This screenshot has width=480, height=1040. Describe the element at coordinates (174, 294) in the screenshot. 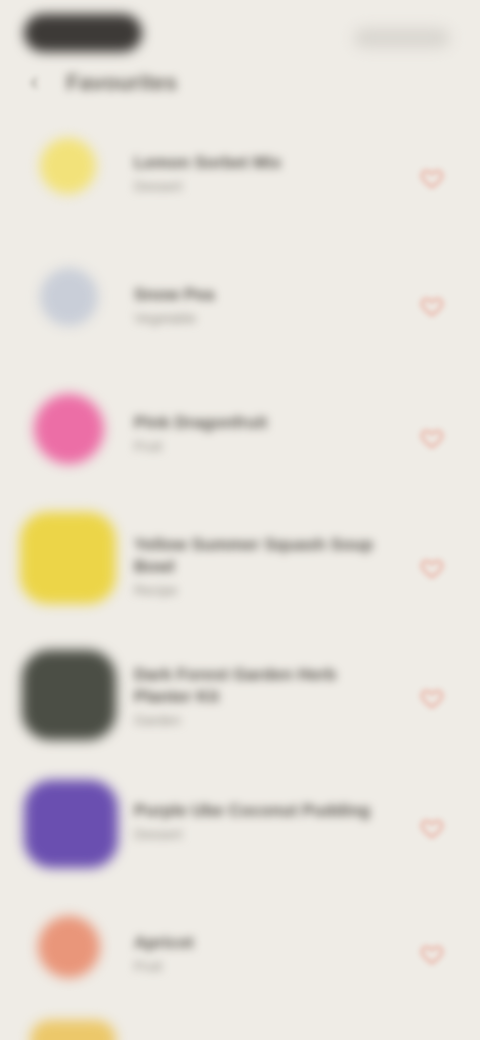

I see `item-title: Snow Pea` at that location.